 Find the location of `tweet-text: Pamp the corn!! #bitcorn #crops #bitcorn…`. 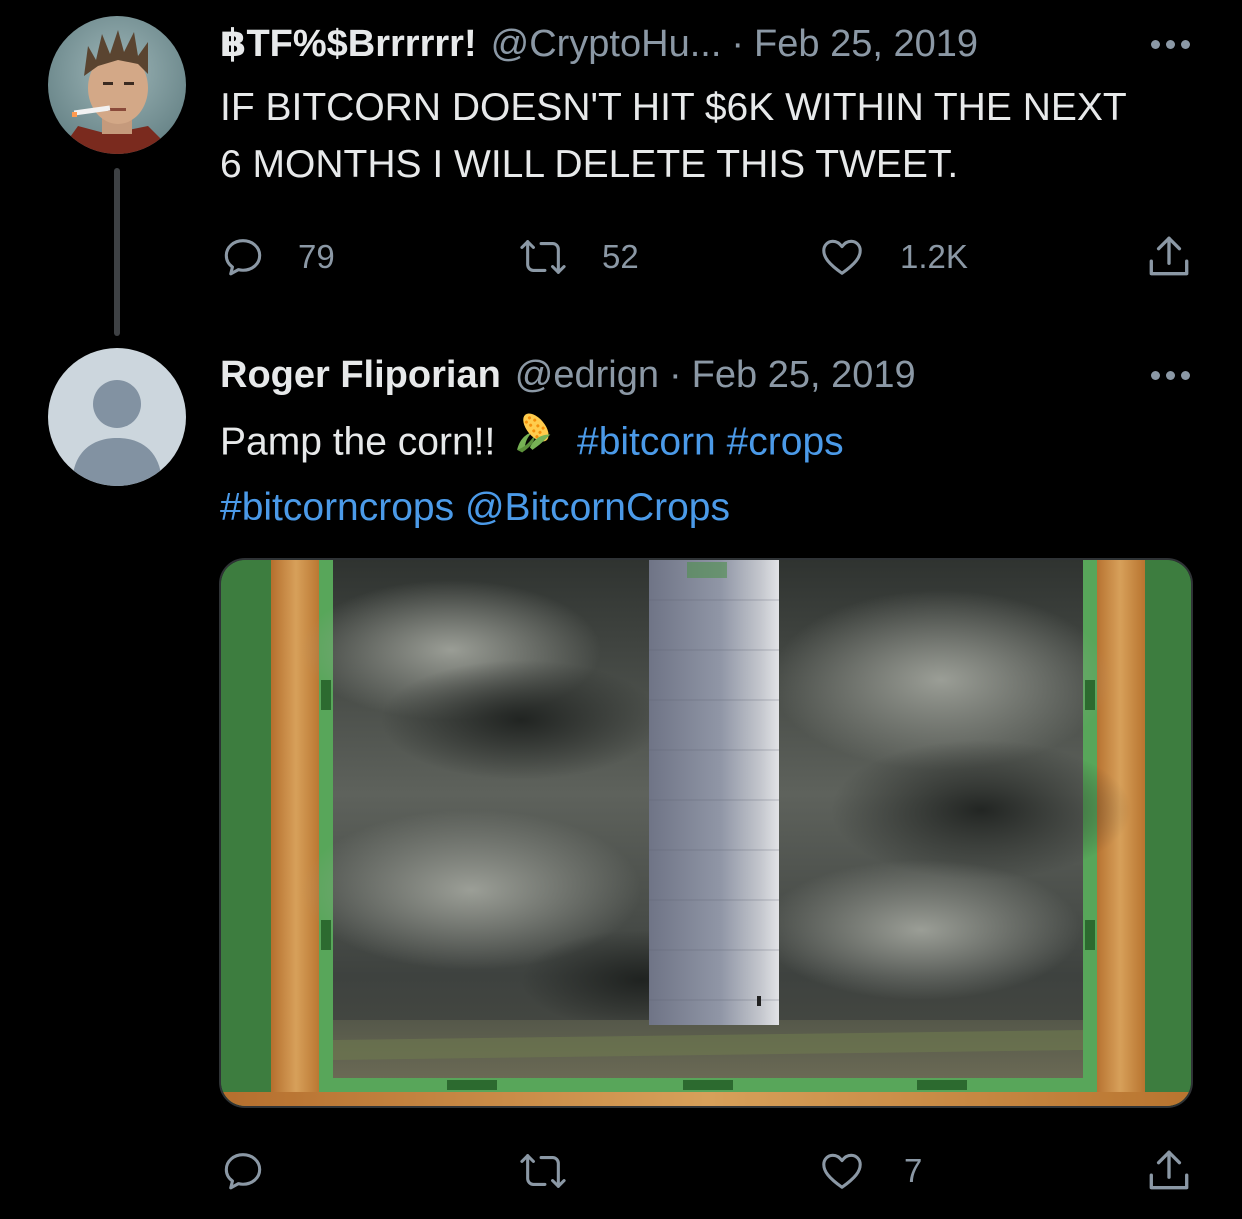

tweet-text: Pamp the corn!! #bitcorn #crops #bitcorn… is located at coordinates (710, 472).